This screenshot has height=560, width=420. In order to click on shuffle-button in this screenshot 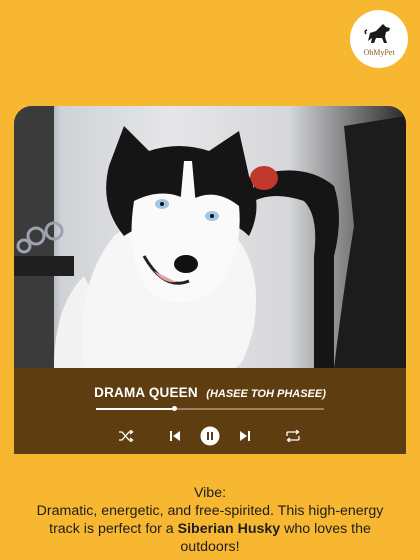, I will do `click(126, 436)`.